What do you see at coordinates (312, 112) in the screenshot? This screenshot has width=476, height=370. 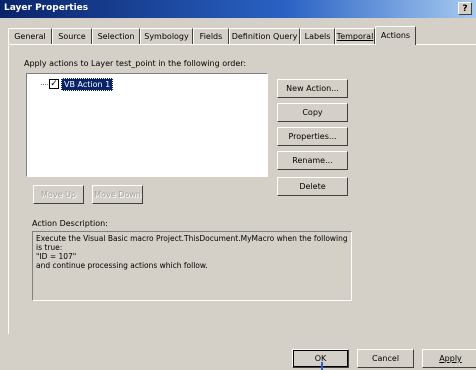 I see `copy-button: Copy` at bounding box center [312, 112].